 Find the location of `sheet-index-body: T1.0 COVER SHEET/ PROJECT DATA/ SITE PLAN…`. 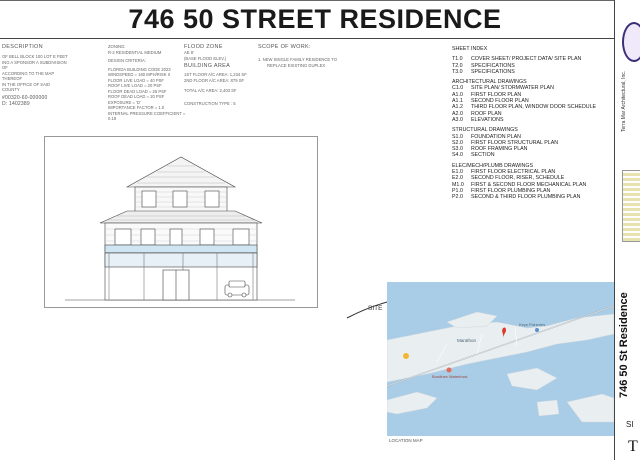

sheet-index-body: T1.0 COVER SHEET/ PROJECT DATA/ SITE PLAN… is located at coordinates (532, 128).